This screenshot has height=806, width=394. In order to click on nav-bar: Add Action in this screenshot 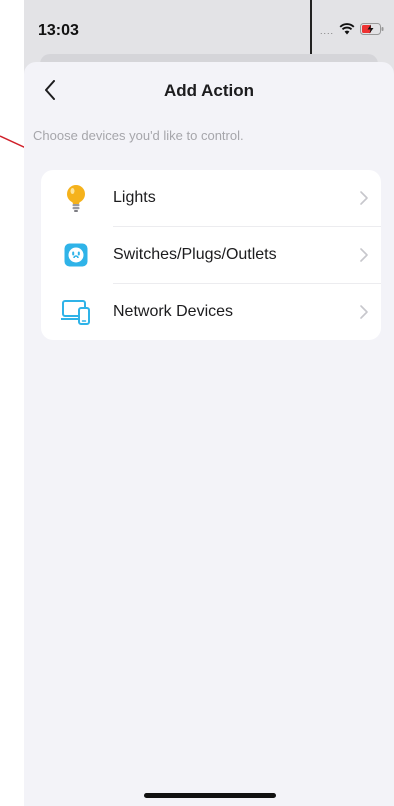, I will do `click(209, 90)`.